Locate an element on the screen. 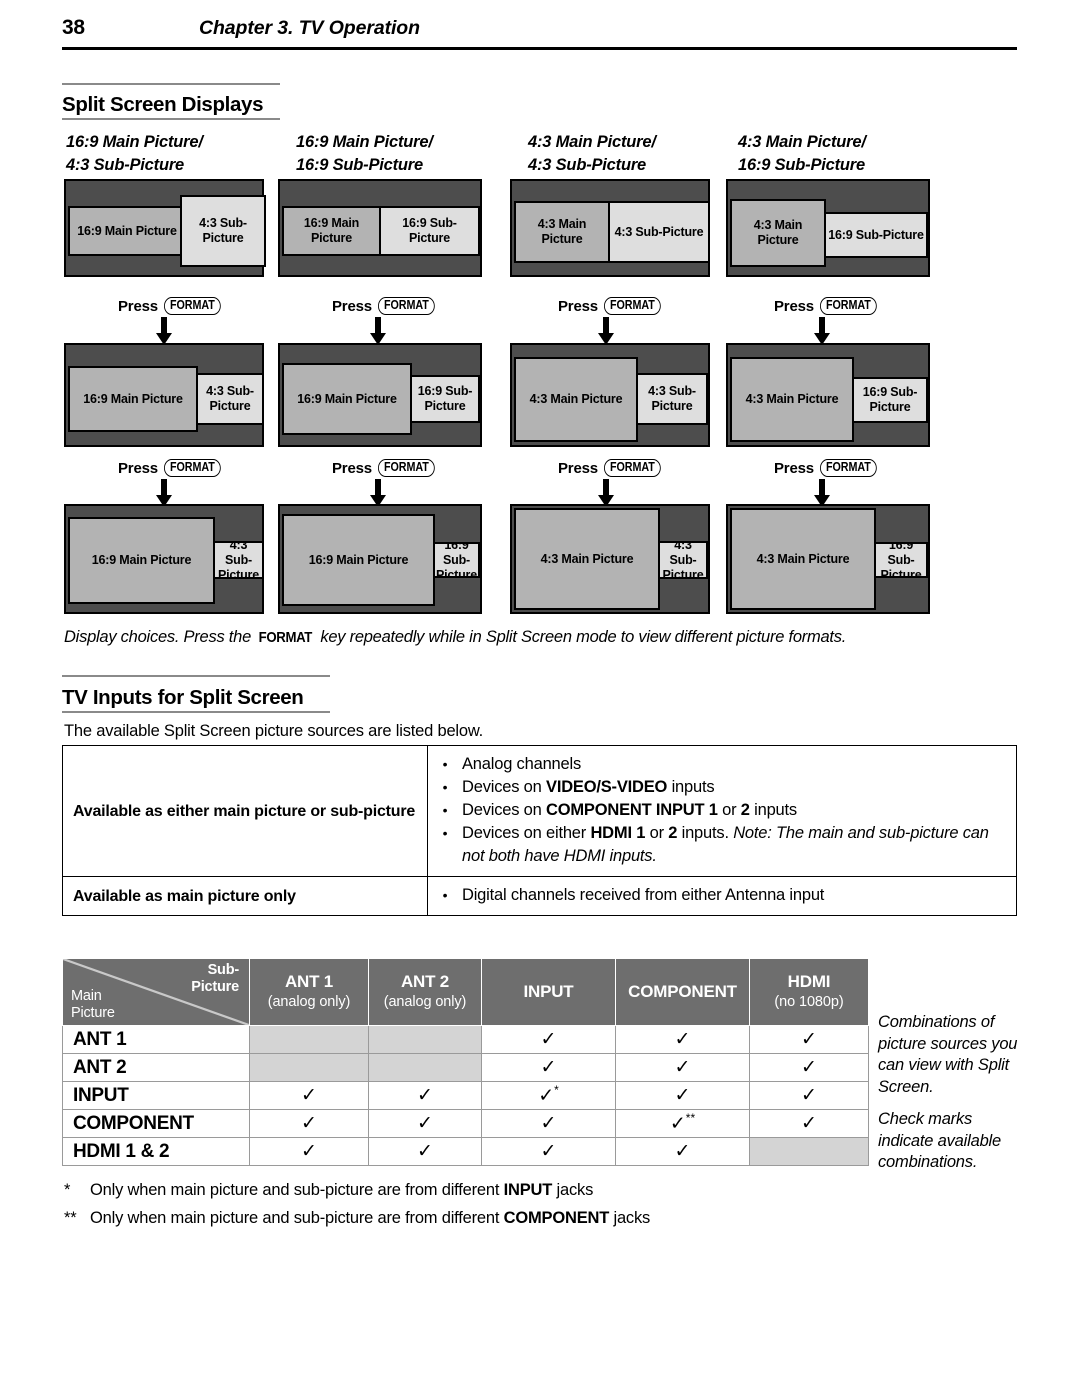 The height and width of the screenshot is (1397, 1080). table-row: ANT 1 ✓ ✓ ✓ is located at coordinates (465, 1039).